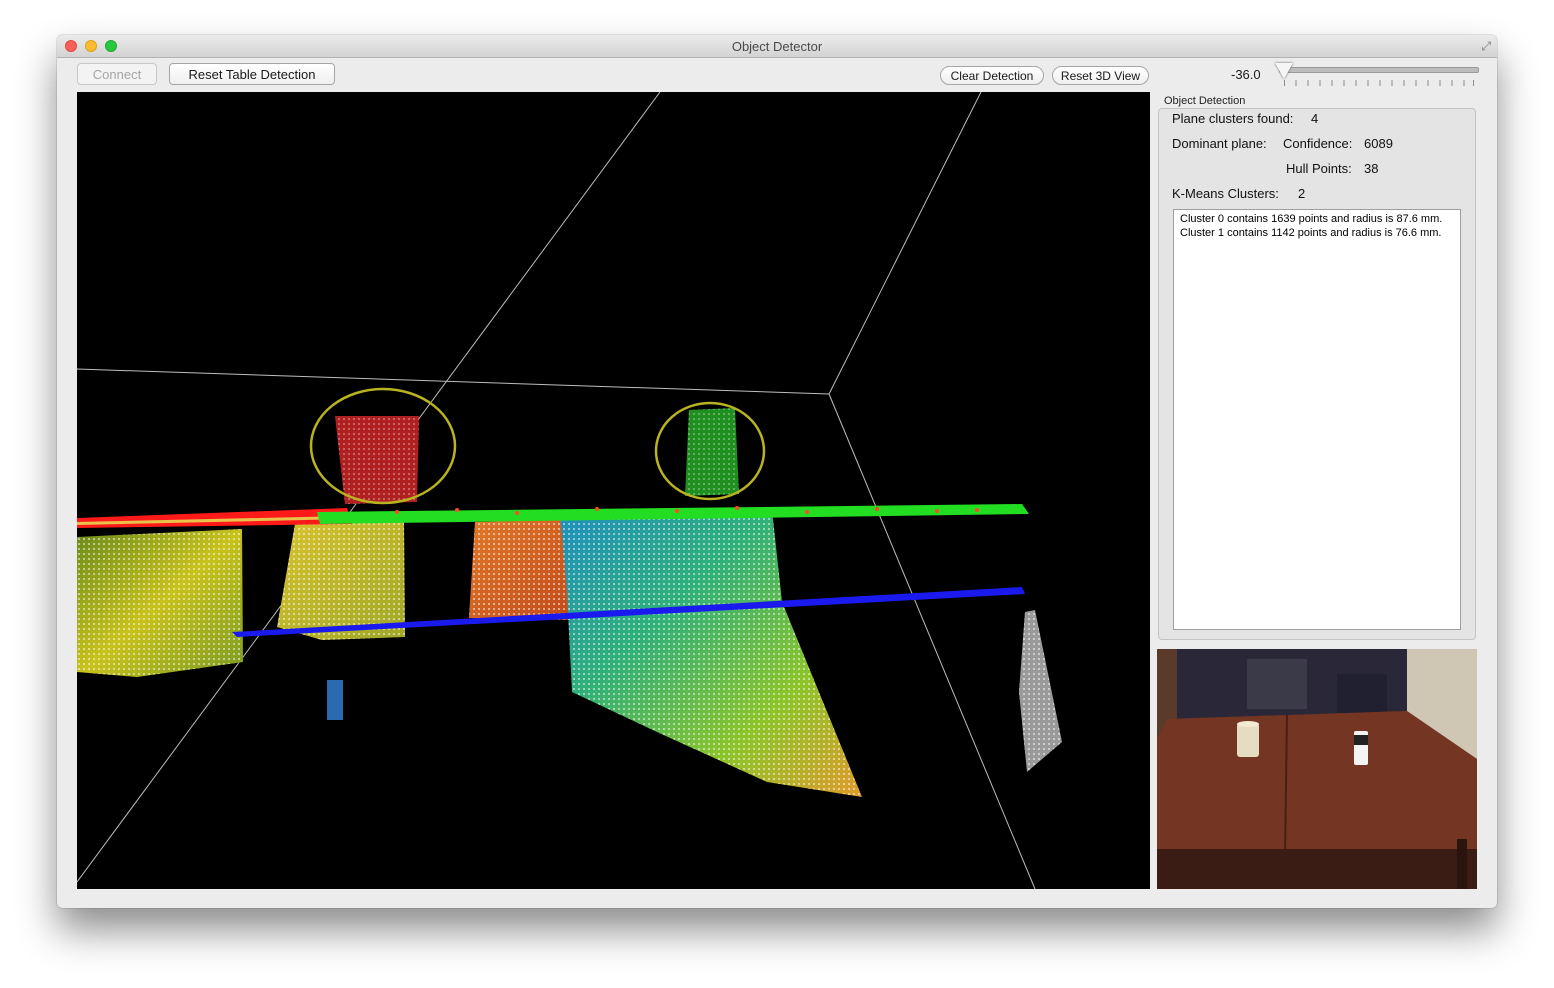 The height and width of the screenshot is (988, 1554). Describe the element at coordinates (1284, 71) in the screenshot. I see `rotation-slider-knob` at that location.